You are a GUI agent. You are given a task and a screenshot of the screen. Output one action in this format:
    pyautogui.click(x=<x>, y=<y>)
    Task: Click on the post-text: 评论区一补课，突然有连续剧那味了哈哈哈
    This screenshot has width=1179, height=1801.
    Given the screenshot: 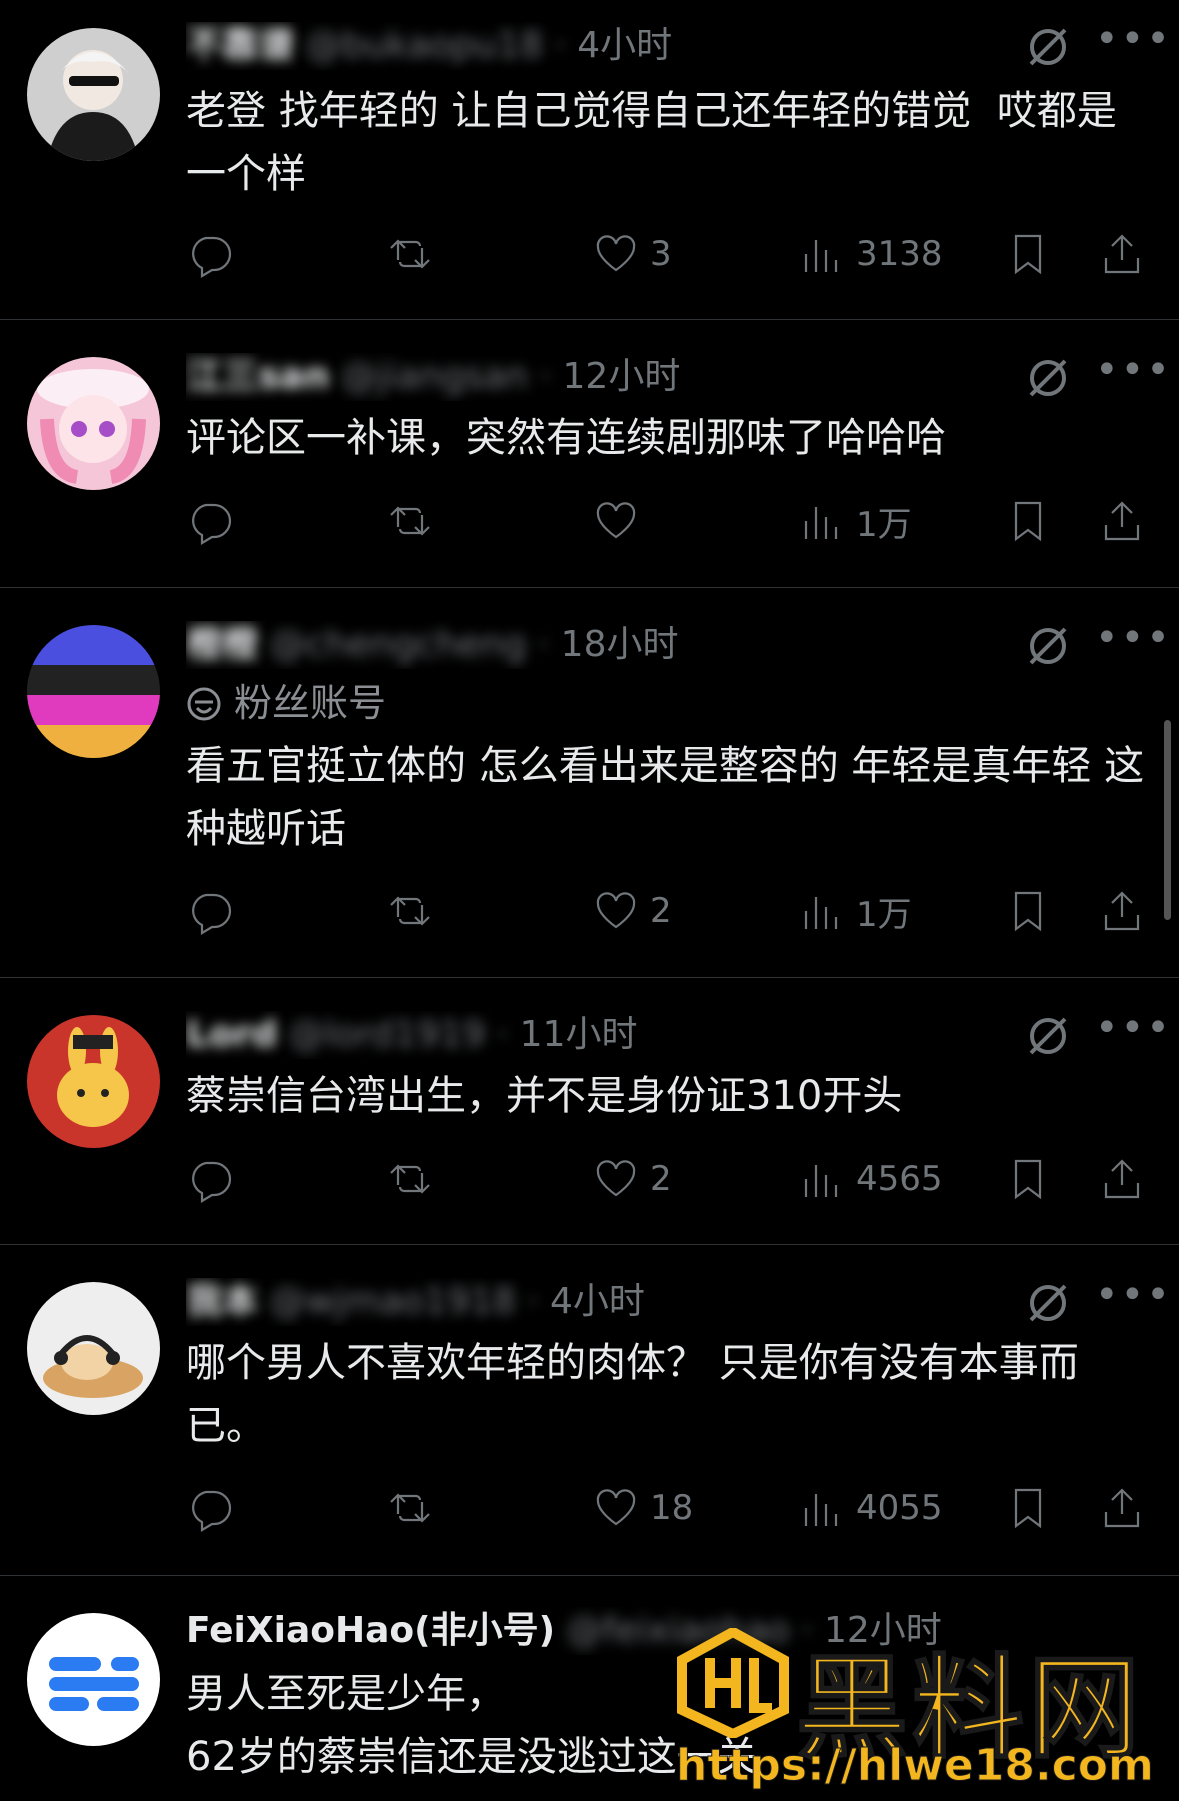 What is the action you would take?
    pyautogui.click(x=566, y=438)
    